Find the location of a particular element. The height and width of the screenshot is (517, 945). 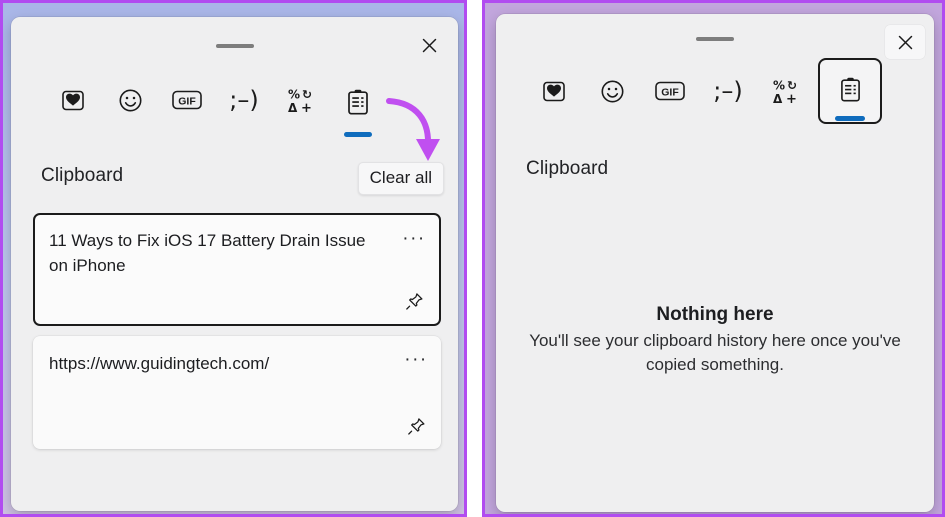

clipboard-item-text: https://www.guidingtech.com/ is located at coordinates (159, 363).